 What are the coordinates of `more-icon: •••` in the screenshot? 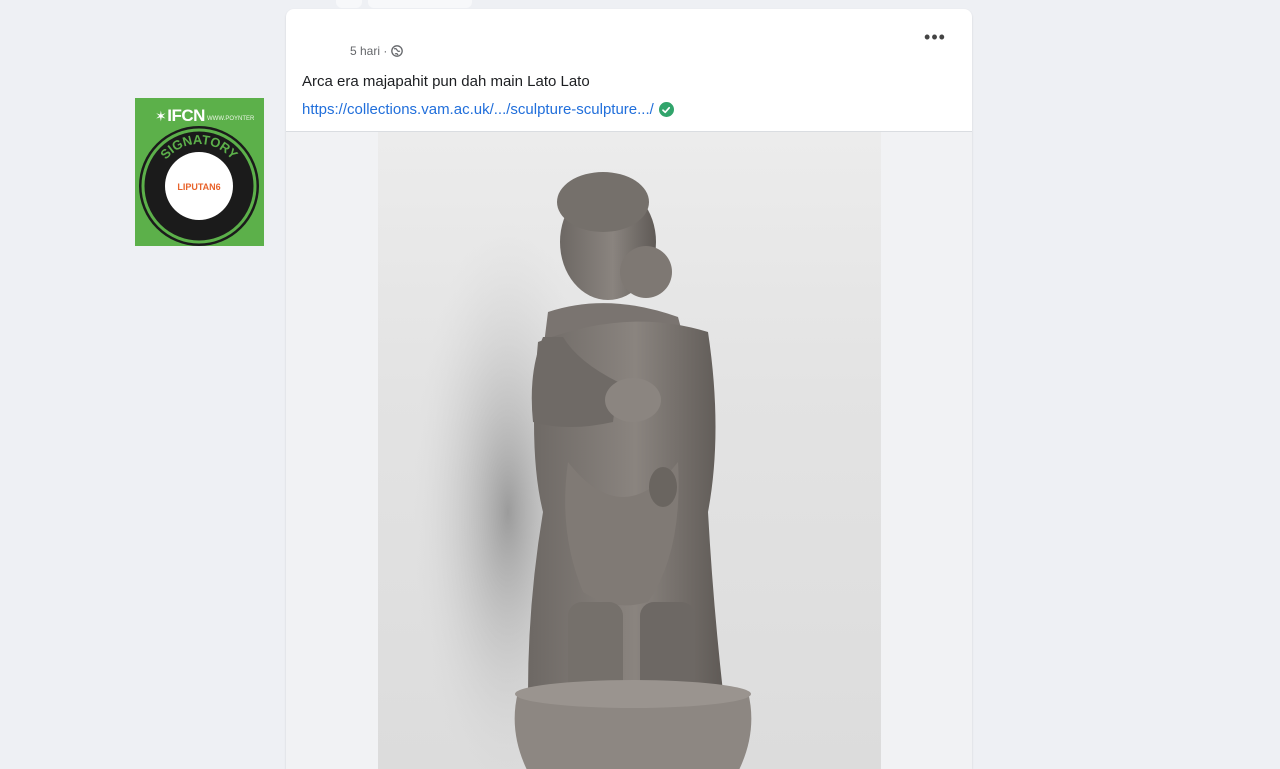 It's located at (935, 37).